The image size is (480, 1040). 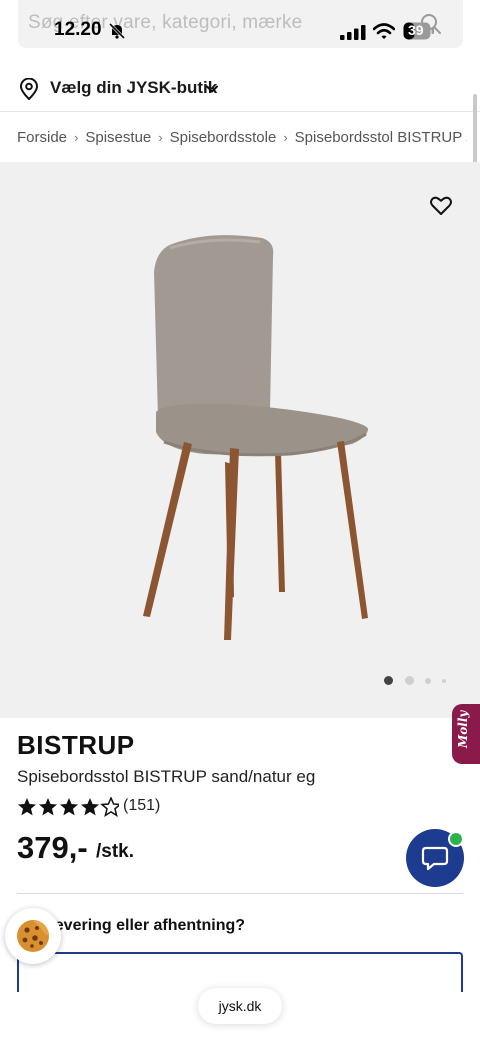 I want to click on breadcrumb-item-forside: Forside, so click(x=42, y=137).